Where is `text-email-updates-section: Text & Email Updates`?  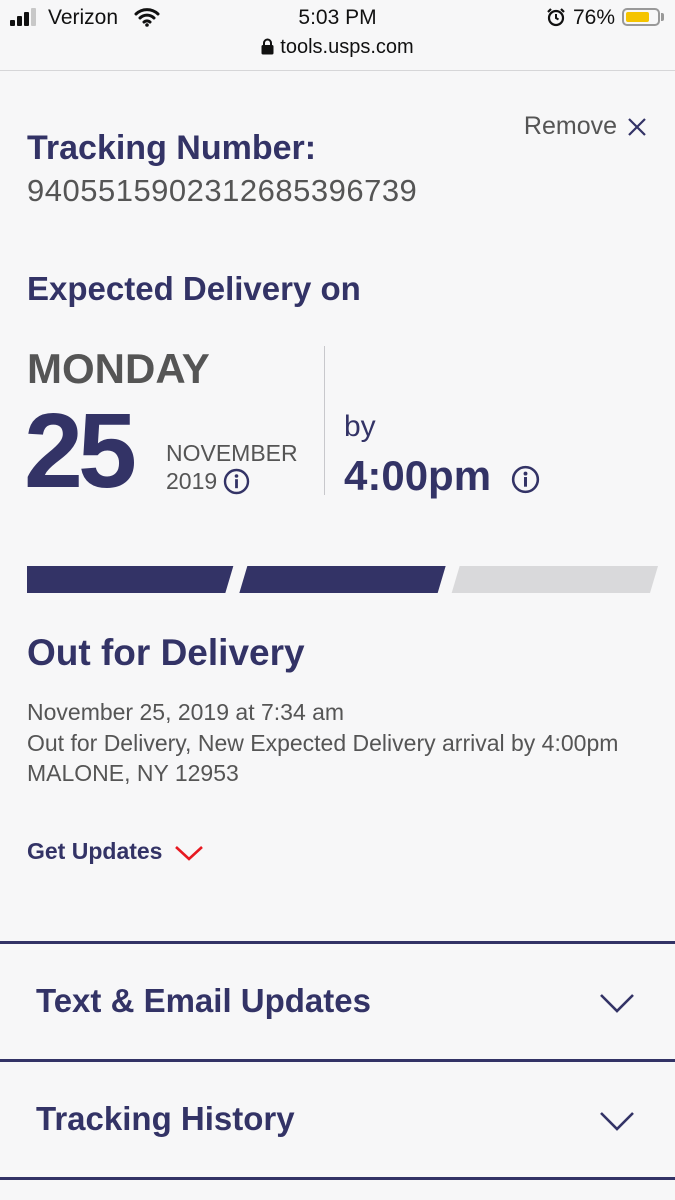 text-email-updates-section: Text & Email Updates is located at coordinates (337, 1000).